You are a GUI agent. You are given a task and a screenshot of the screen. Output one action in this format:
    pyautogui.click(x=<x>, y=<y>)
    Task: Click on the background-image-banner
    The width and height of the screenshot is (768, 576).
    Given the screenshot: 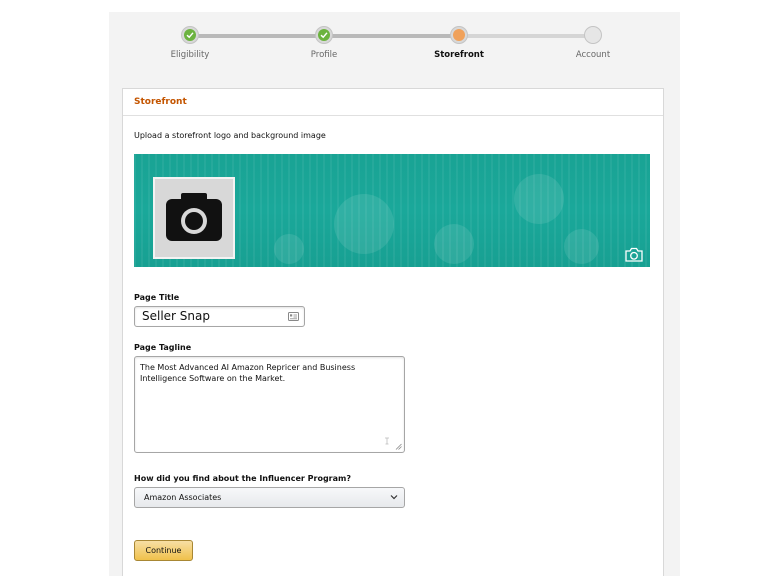 What is the action you would take?
    pyautogui.click(x=392, y=210)
    